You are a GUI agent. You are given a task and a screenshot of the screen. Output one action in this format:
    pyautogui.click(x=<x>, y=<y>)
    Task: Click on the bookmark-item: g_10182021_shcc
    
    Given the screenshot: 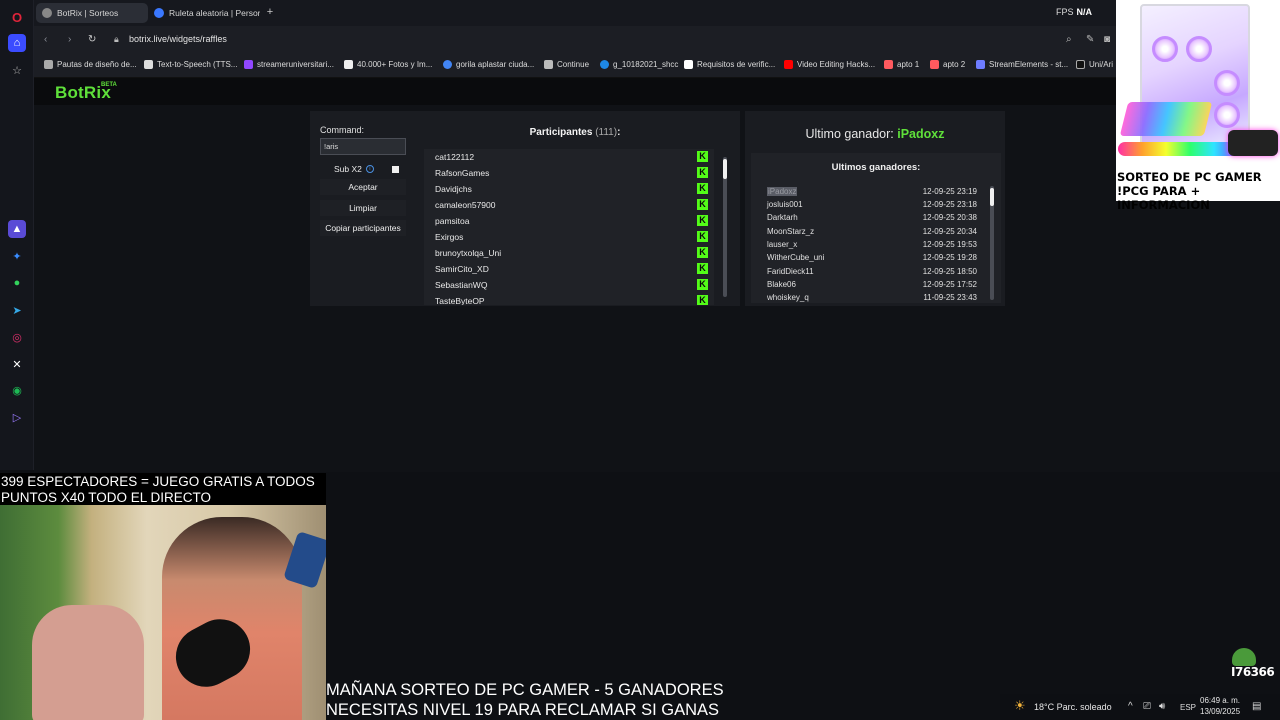 What is the action you would take?
    pyautogui.click(x=639, y=64)
    